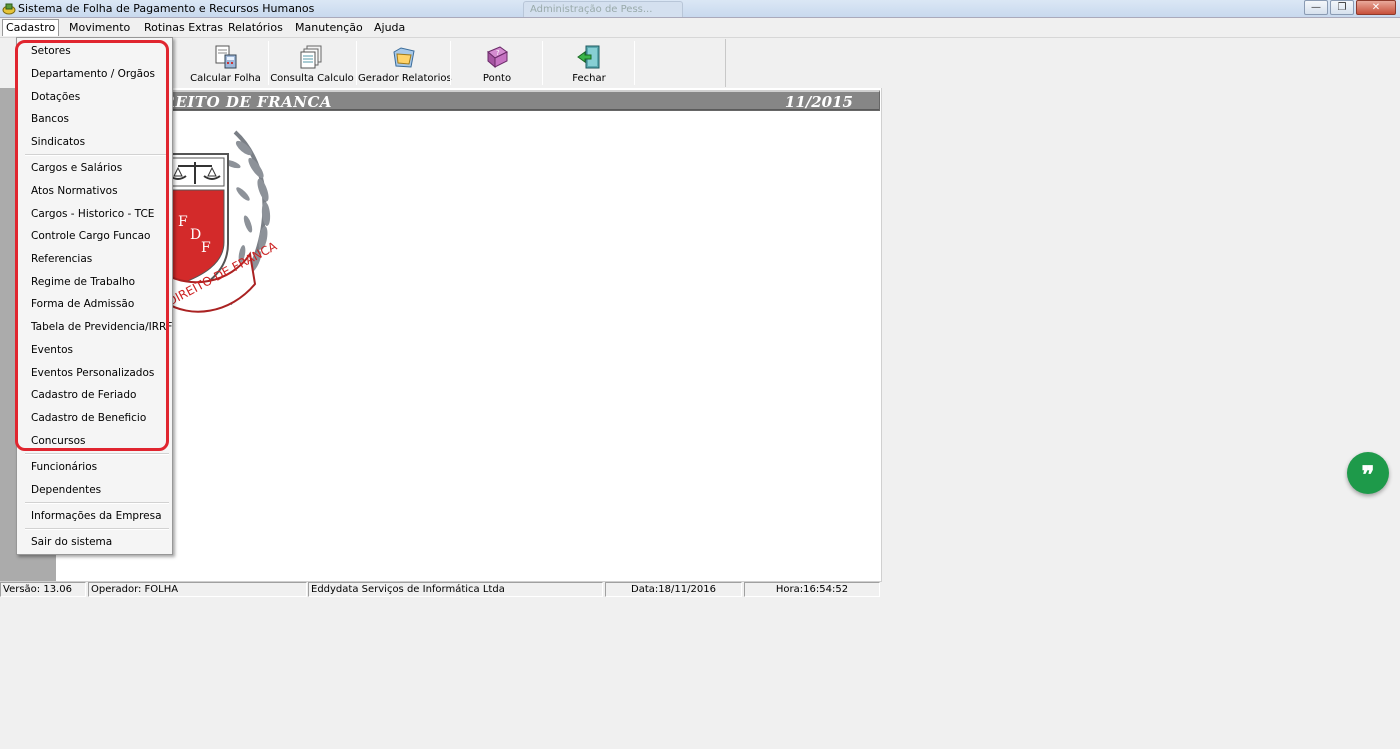 This screenshot has width=1400, height=749. I want to click on exit-door-icon, so click(588, 57).